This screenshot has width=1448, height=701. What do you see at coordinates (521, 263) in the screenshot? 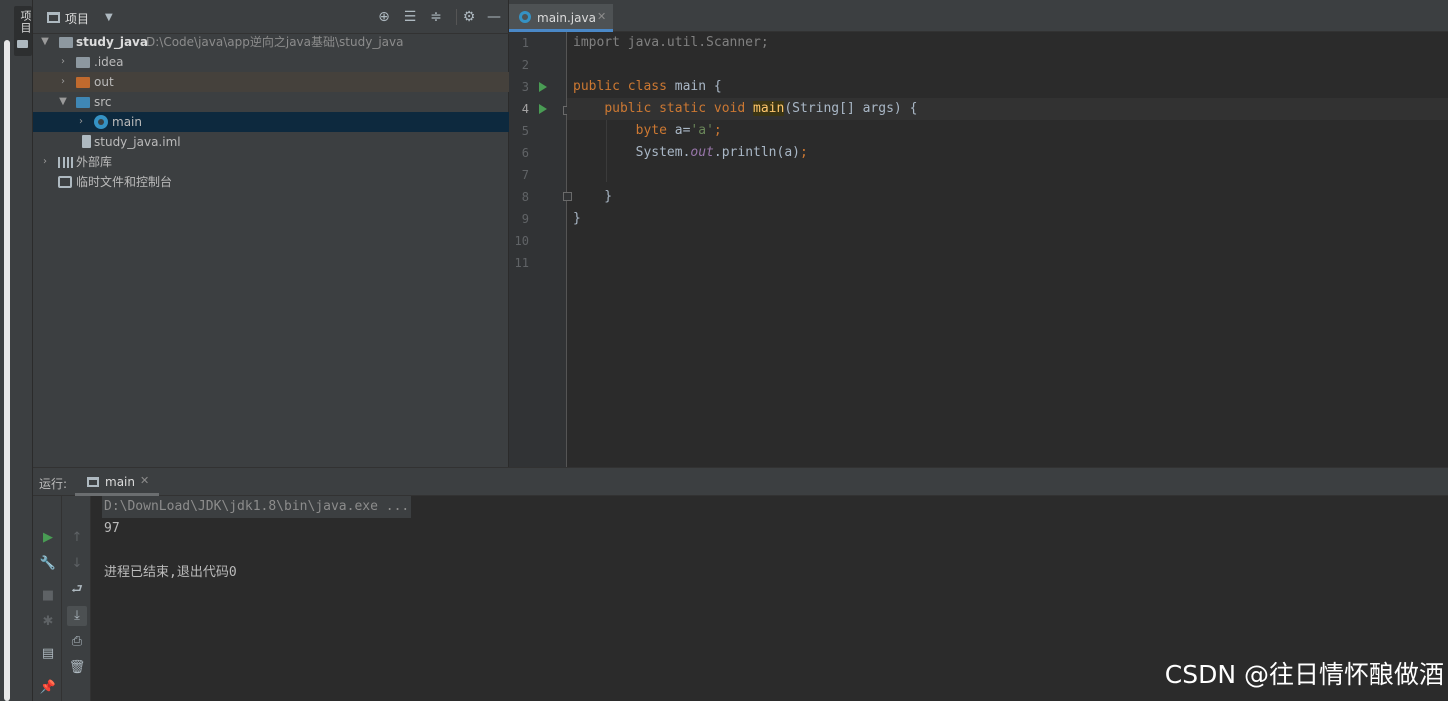
I see `line-number: 11` at bounding box center [521, 263].